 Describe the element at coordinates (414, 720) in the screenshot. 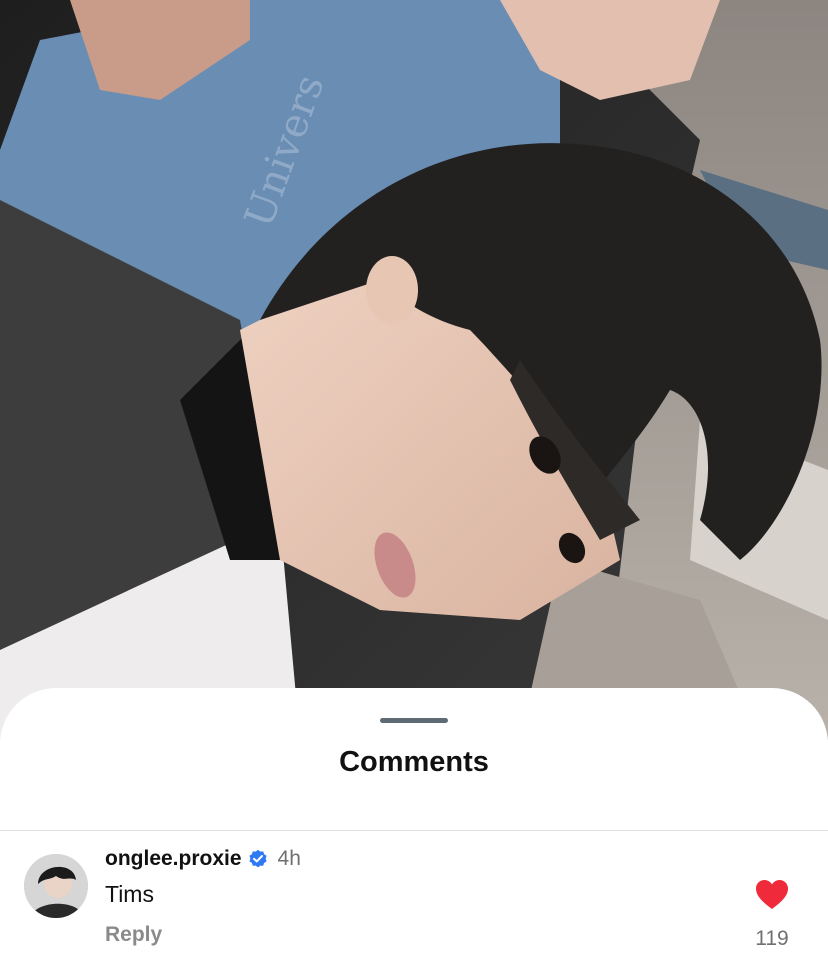

I see `sheet-grabber` at that location.